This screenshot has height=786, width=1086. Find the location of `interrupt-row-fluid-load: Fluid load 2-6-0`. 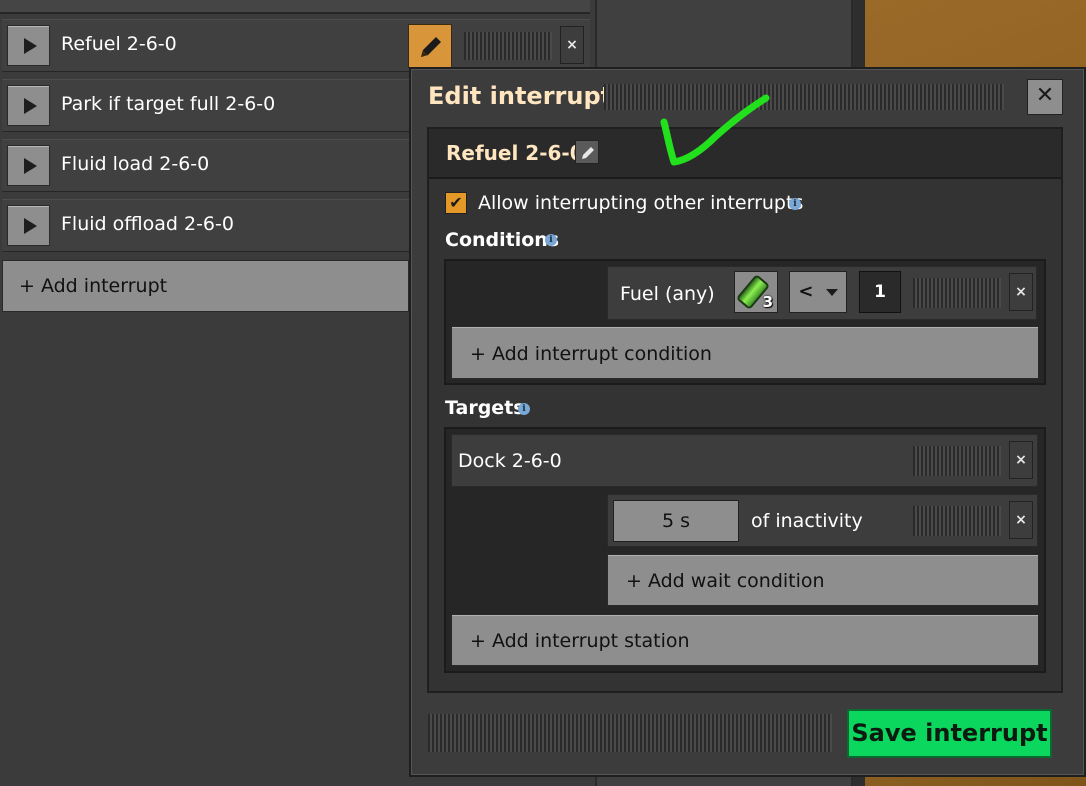

interrupt-row-fluid-load: Fluid load 2-6-0 is located at coordinates (205, 165).